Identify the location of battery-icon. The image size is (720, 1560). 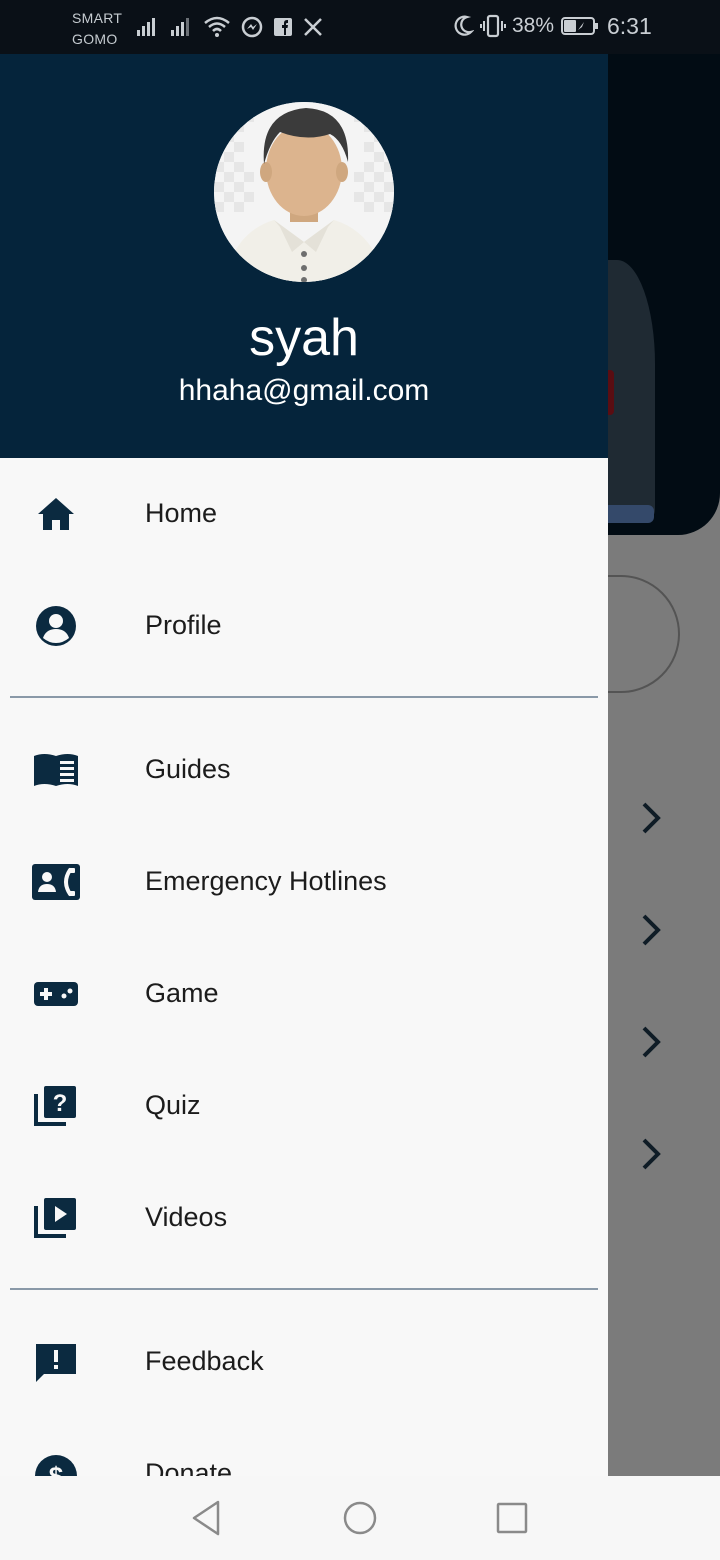
(580, 26).